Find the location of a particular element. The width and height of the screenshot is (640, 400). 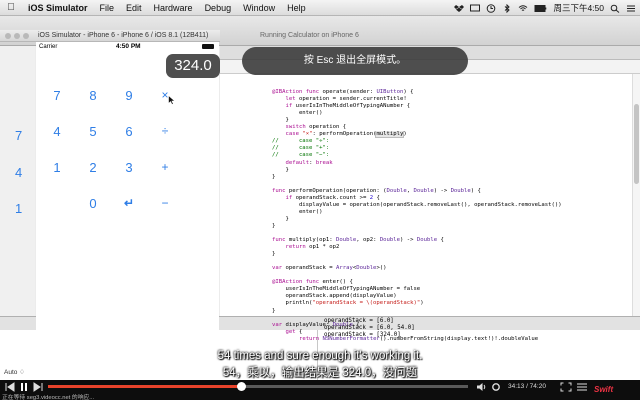

digit-key-1: 1 is located at coordinates (57, 167).